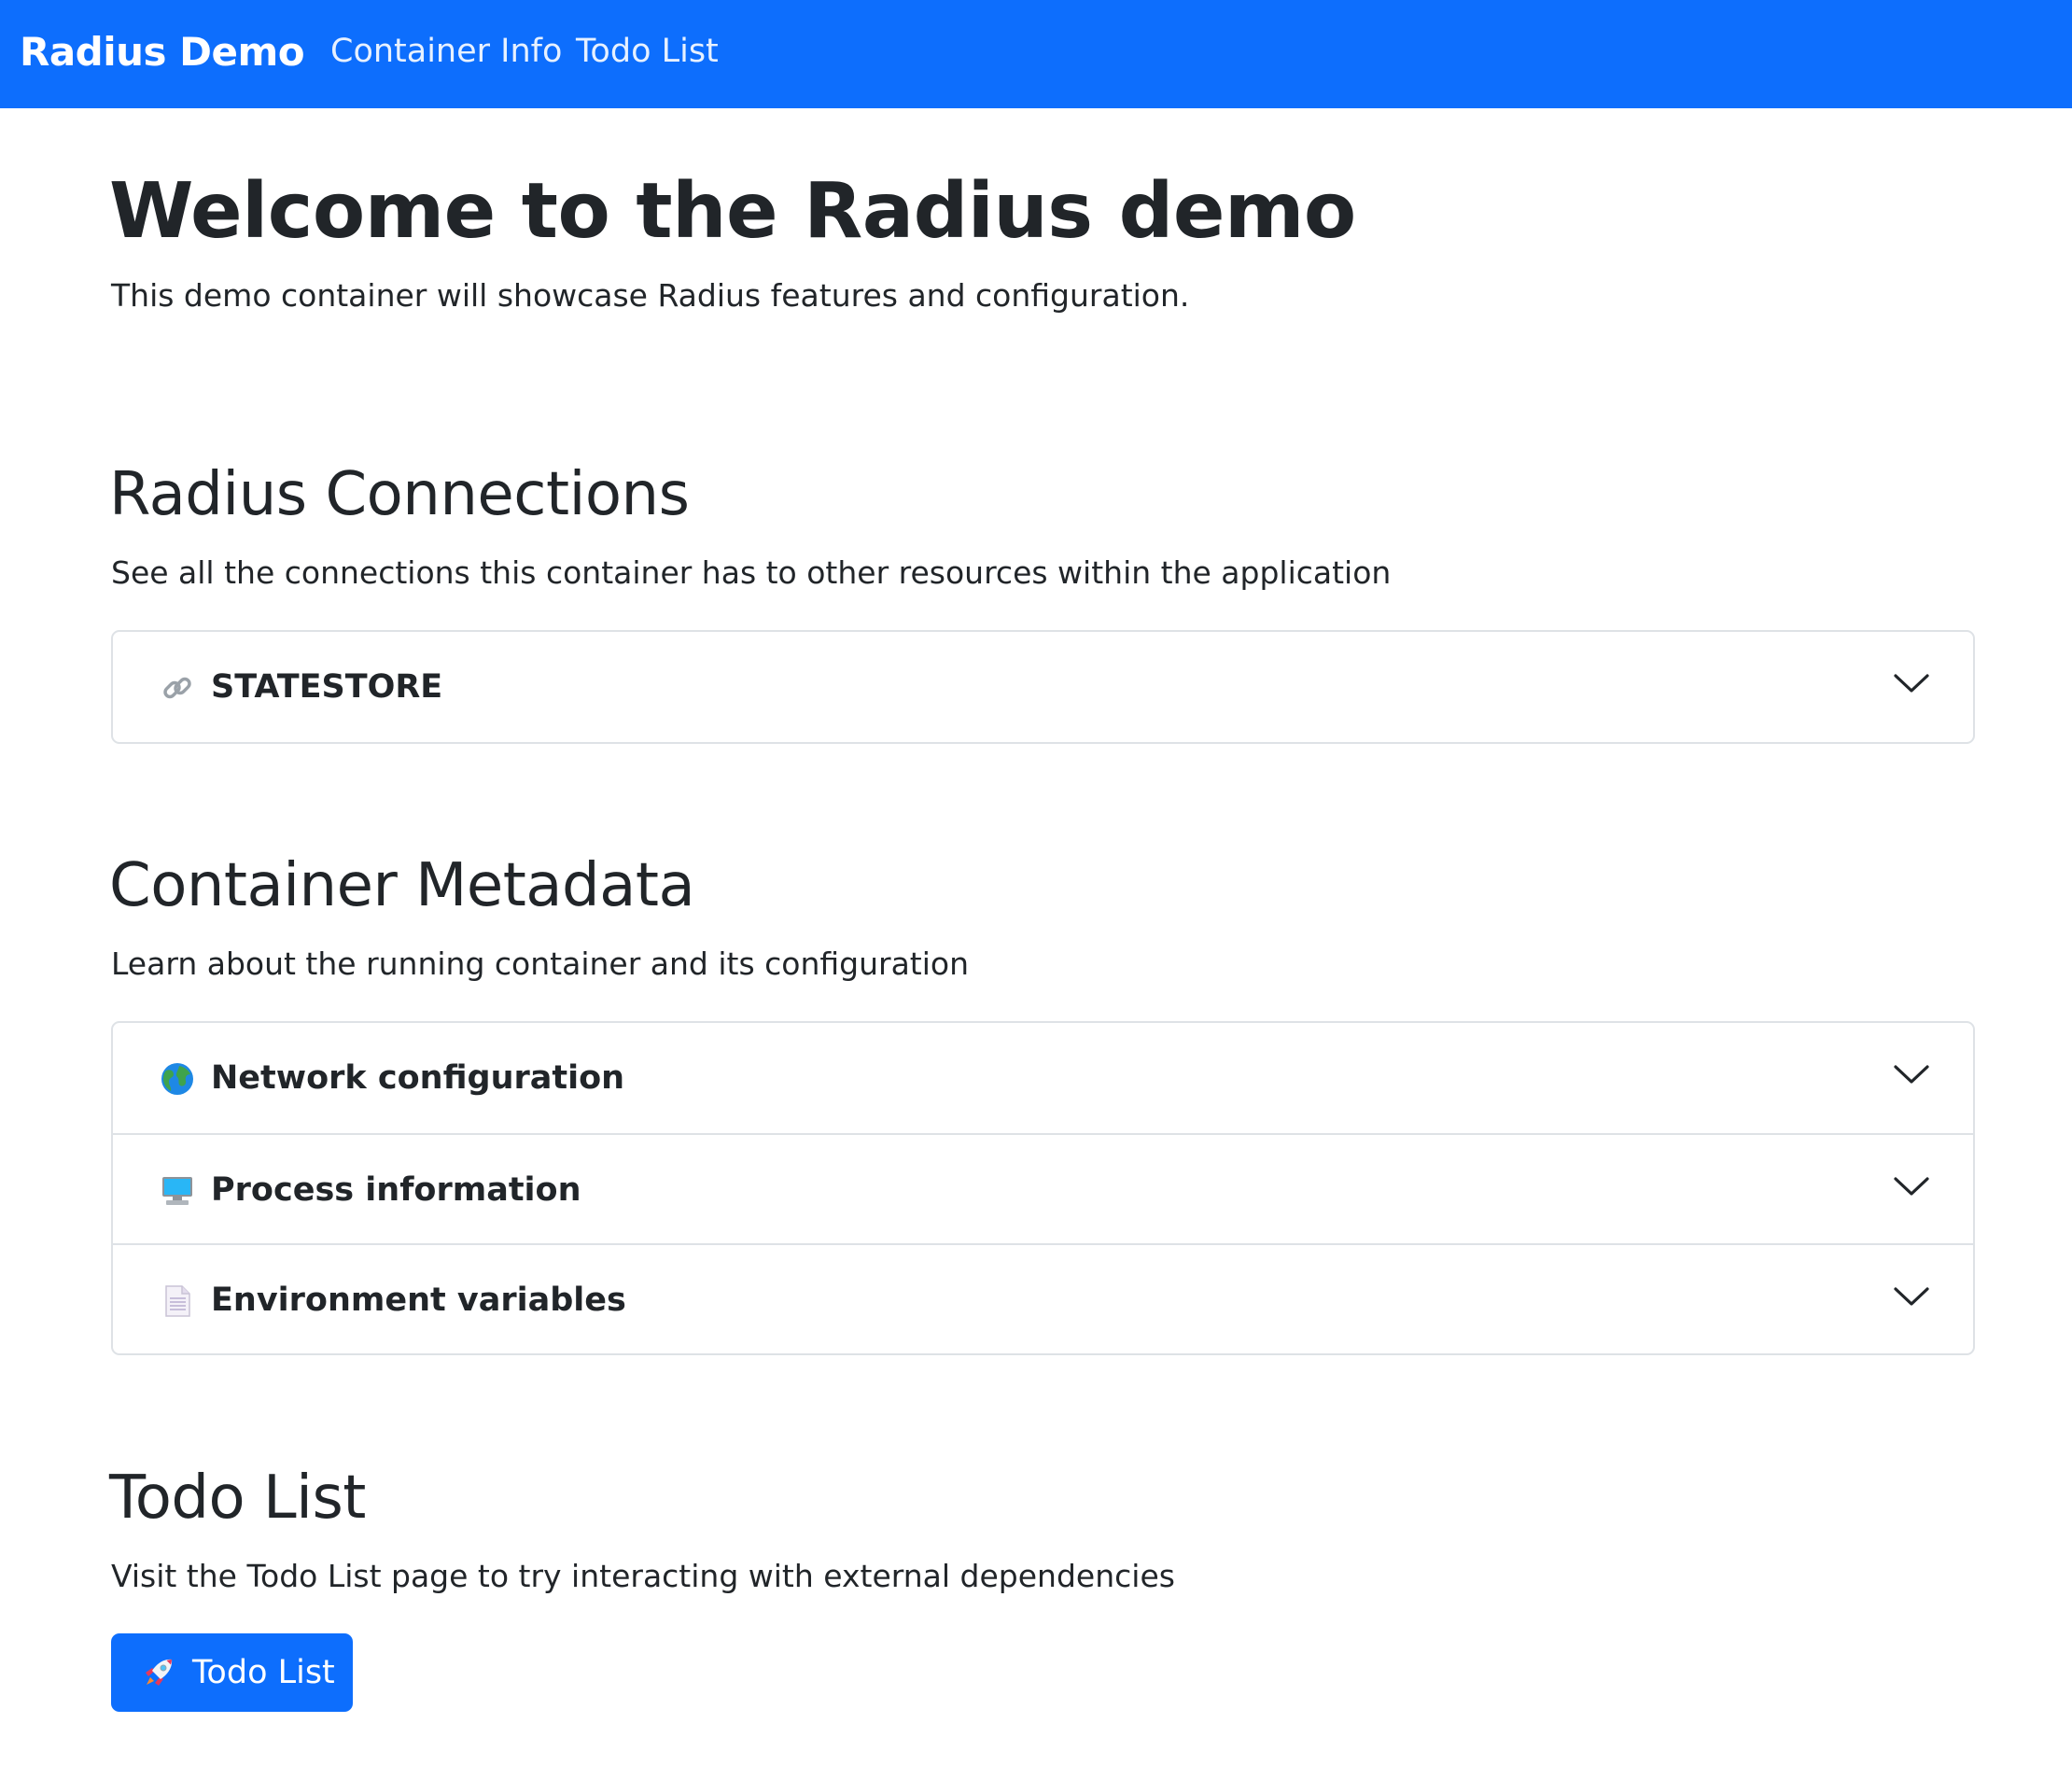  Describe the element at coordinates (177, 1301) in the screenshot. I see `document-icon` at that location.